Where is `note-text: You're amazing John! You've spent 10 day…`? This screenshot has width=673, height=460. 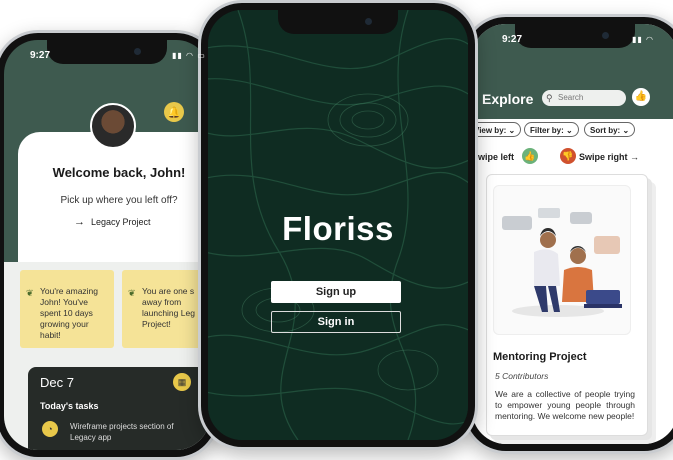
note-text: You're amazing John! You've spent 10 day… is located at coordinates (69, 313).